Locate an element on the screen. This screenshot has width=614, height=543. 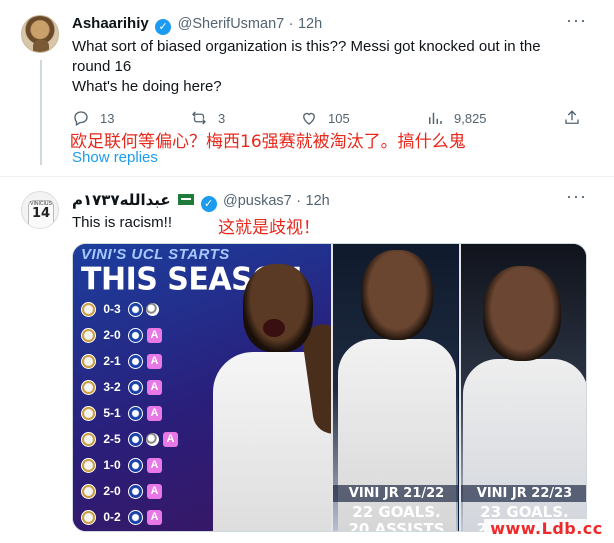
tweet-text: This is racism!! is located at coordinates (122, 222).